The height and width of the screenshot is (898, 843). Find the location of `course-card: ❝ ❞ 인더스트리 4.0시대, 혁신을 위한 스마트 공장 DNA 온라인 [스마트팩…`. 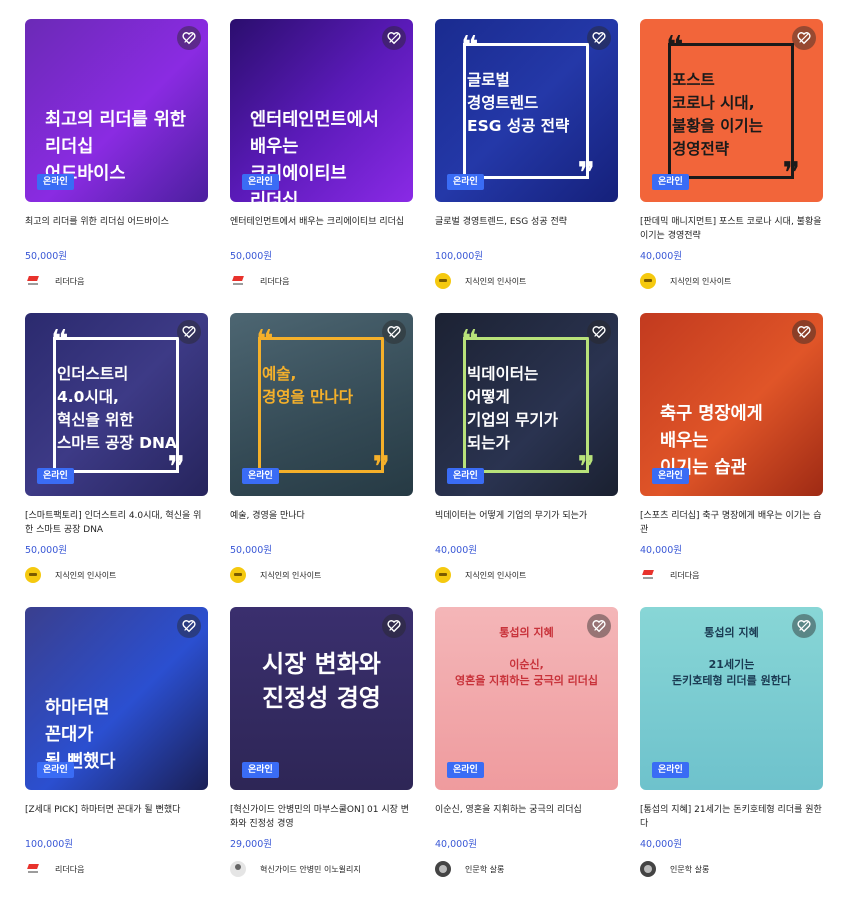

course-card: ❝ ❞ 인더스트리 4.0시대, 혁신을 위한 스마트 공장 DNA 온라인 [스마트팩… is located at coordinates (116, 448).